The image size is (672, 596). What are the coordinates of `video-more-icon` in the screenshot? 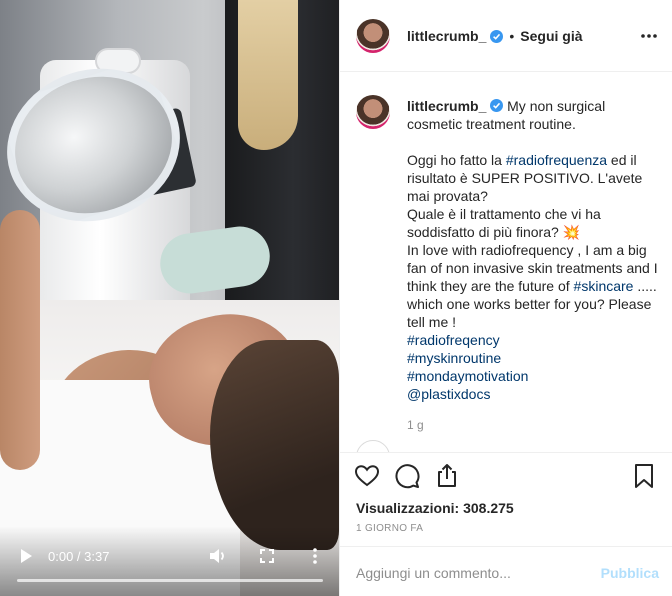 It's located at (315, 556).